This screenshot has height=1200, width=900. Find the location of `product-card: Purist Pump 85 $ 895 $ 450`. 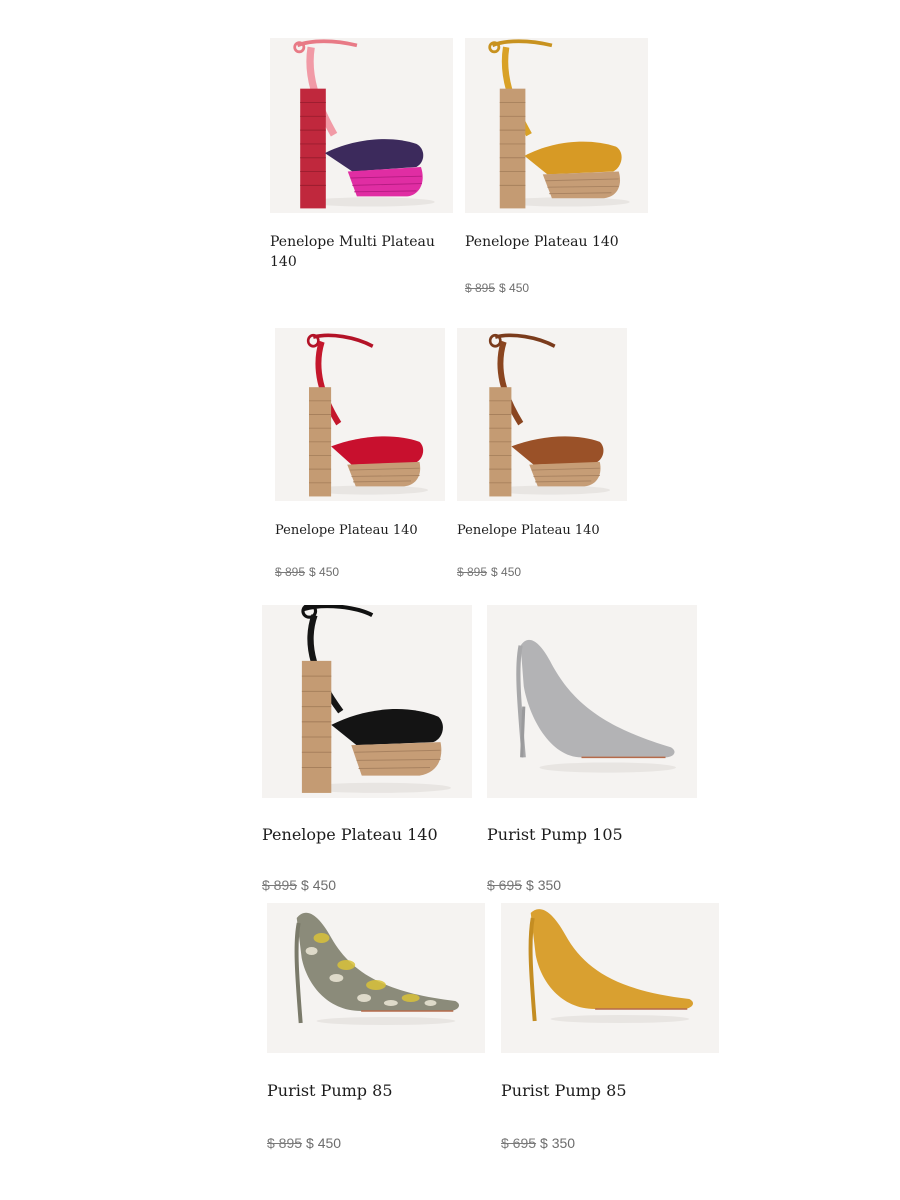

product-card: Purist Pump 85 $ 895 $ 450 is located at coordinates (376, 1033).